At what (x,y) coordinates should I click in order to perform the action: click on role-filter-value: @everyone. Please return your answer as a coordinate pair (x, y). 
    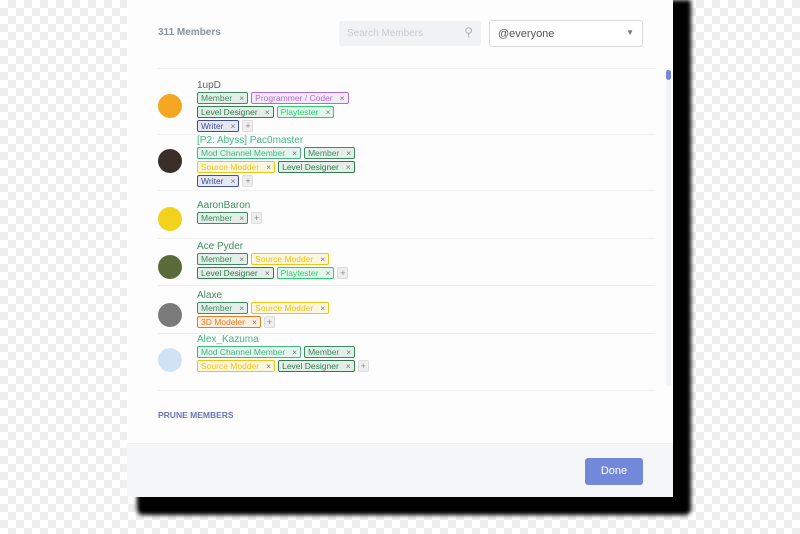
    Looking at the image, I should click on (526, 34).